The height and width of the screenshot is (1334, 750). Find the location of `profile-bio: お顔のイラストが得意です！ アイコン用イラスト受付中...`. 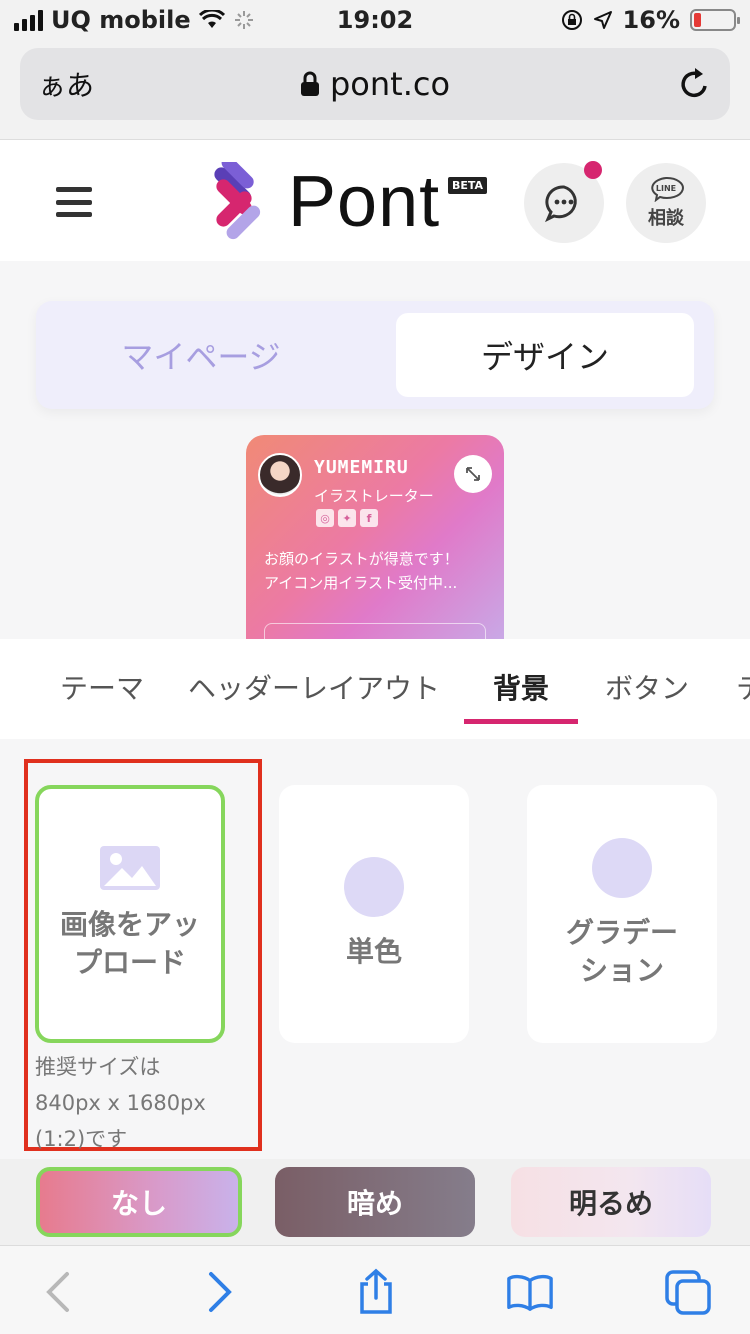

profile-bio: お顔のイラストが得意です！ アイコン用イラスト受付中... is located at coordinates (361, 571).